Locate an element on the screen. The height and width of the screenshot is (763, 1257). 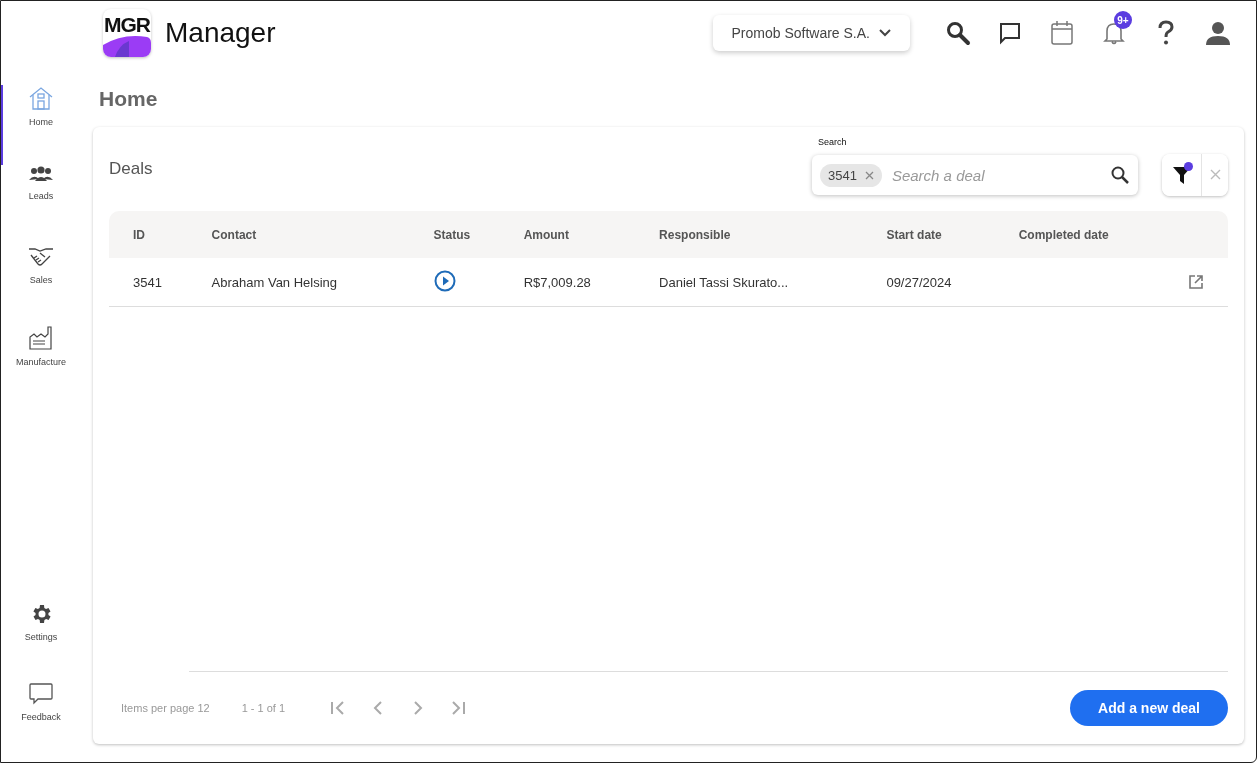
sidebar-item: Sales is located at coordinates (41, 285).